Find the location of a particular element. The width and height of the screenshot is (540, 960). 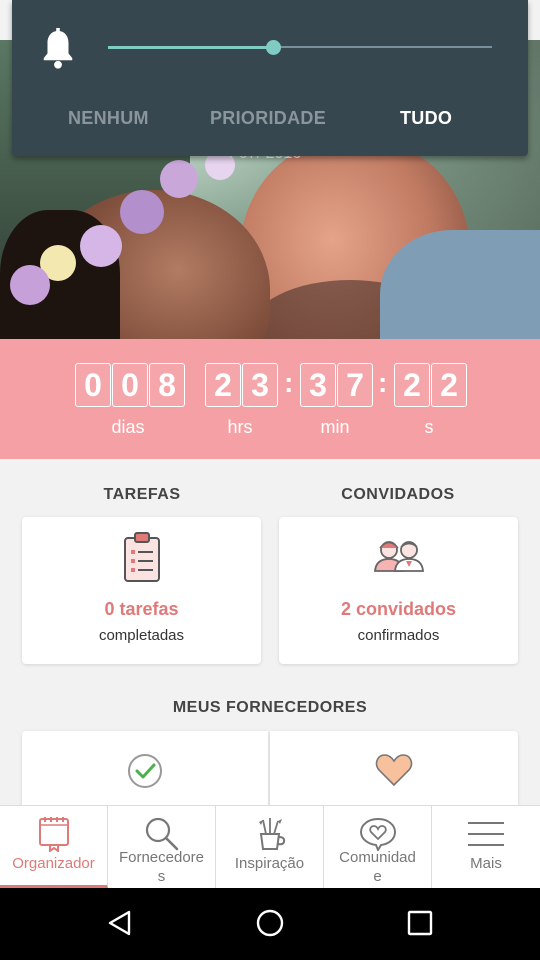

nav-mais: Mais is located at coordinates (486, 847).